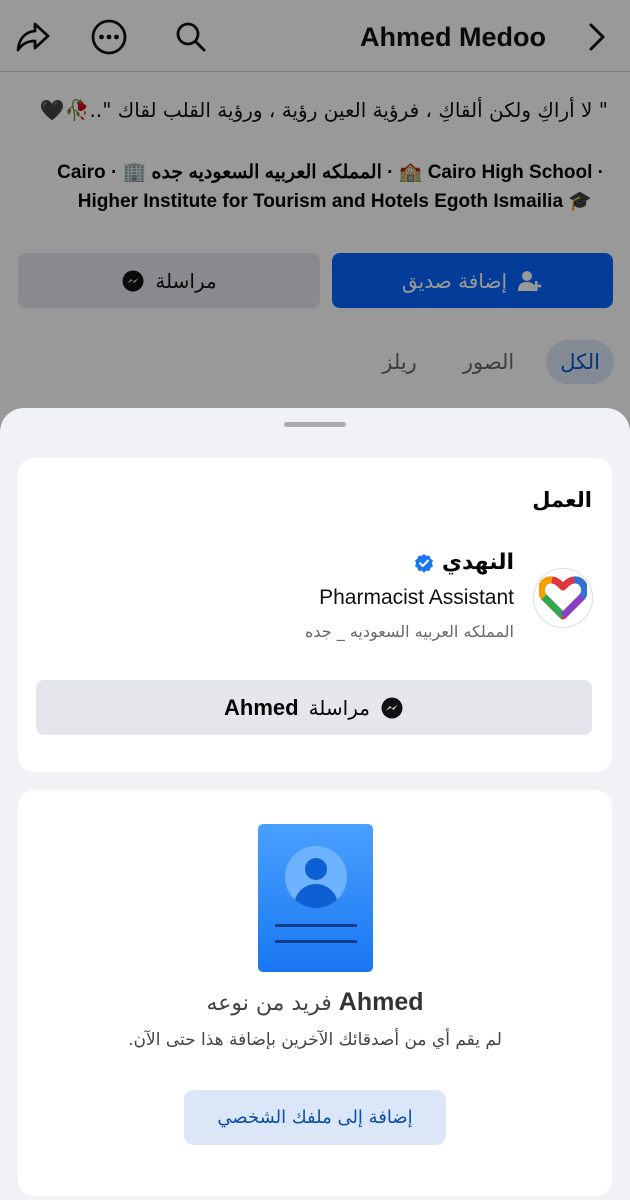  Describe the element at coordinates (392, 707) in the screenshot. I see `messenger-icon` at that location.